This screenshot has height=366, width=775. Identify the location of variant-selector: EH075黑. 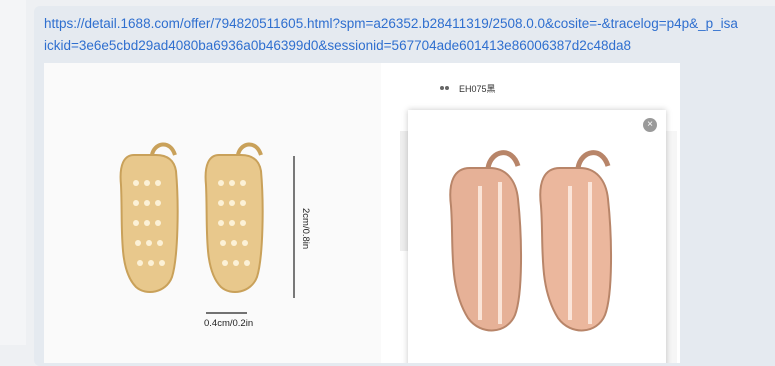
(466, 88).